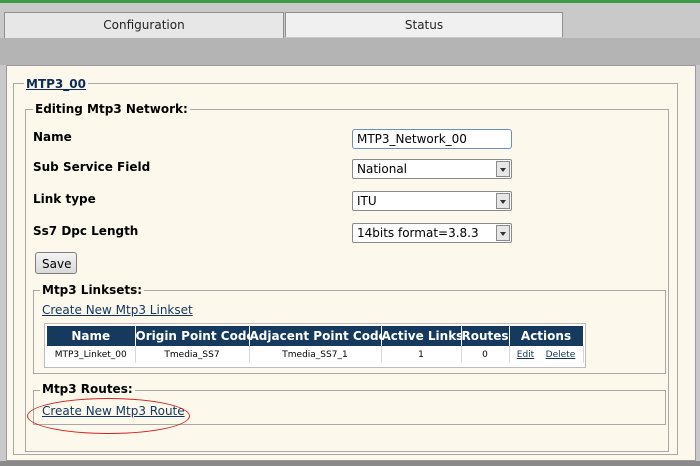 The width and height of the screenshot is (700, 466). What do you see at coordinates (350, 51) in the screenshot?
I see `tab-bar-fill` at bounding box center [350, 51].